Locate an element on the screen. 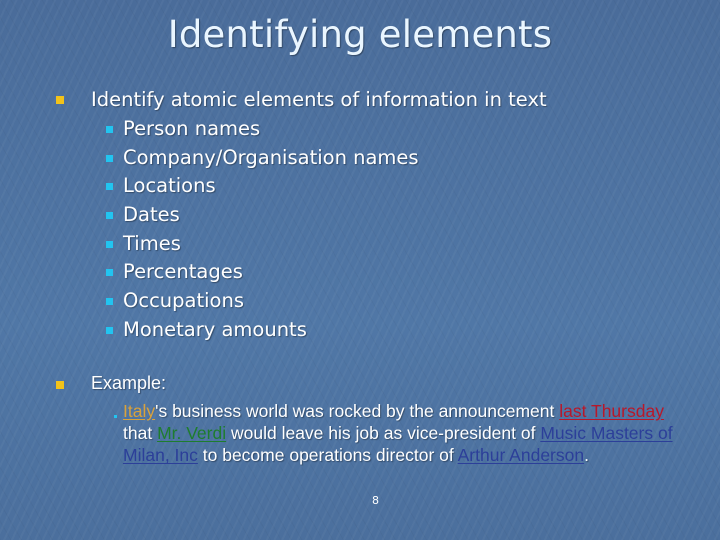 This screenshot has height=540, width=720. entity-organisation: Arthur Anderson is located at coordinates (521, 455).